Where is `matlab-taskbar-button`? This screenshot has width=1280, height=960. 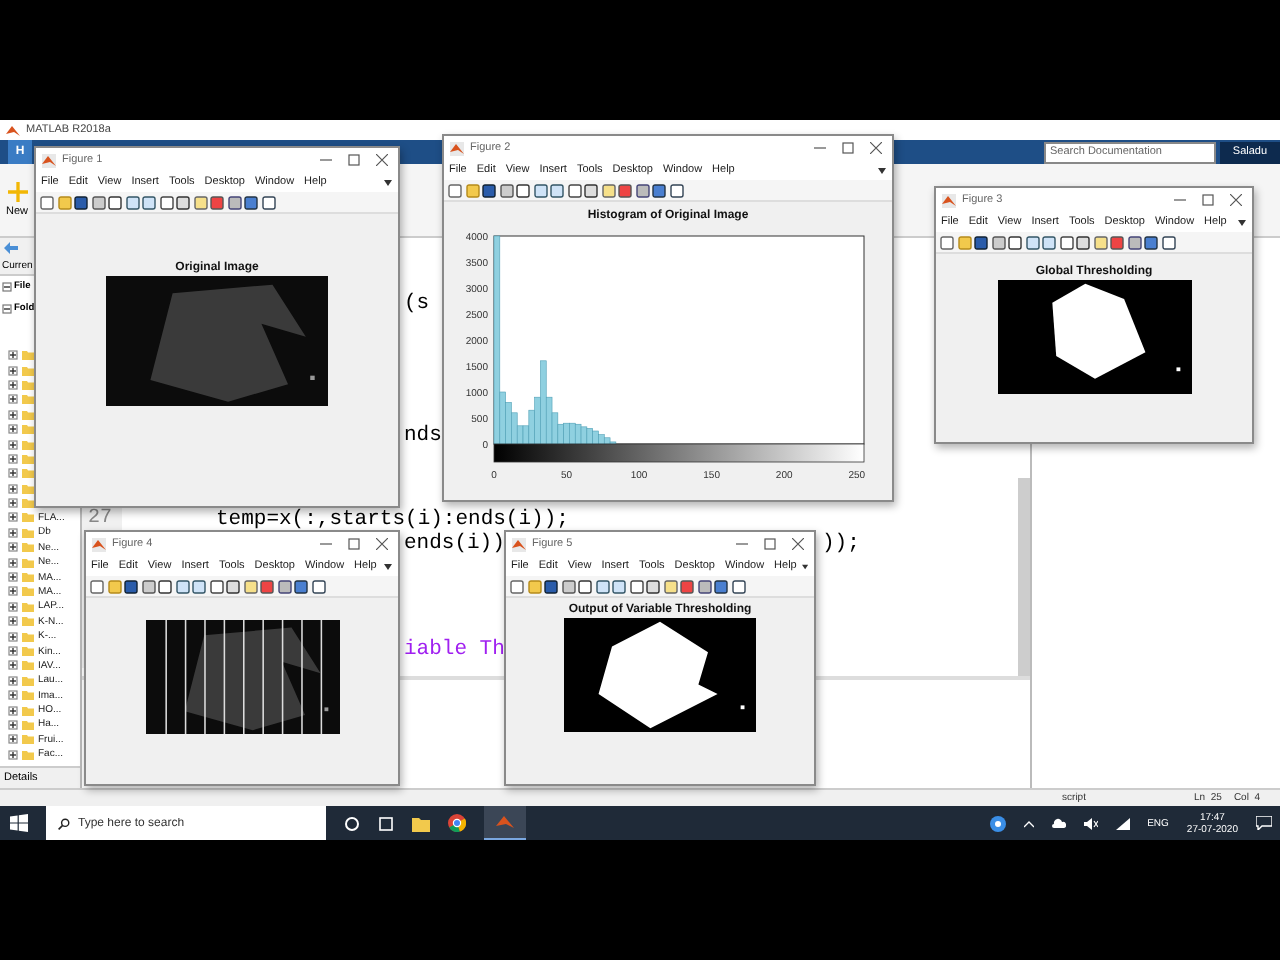 matlab-taskbar-button is located at coordinates (505, 823).